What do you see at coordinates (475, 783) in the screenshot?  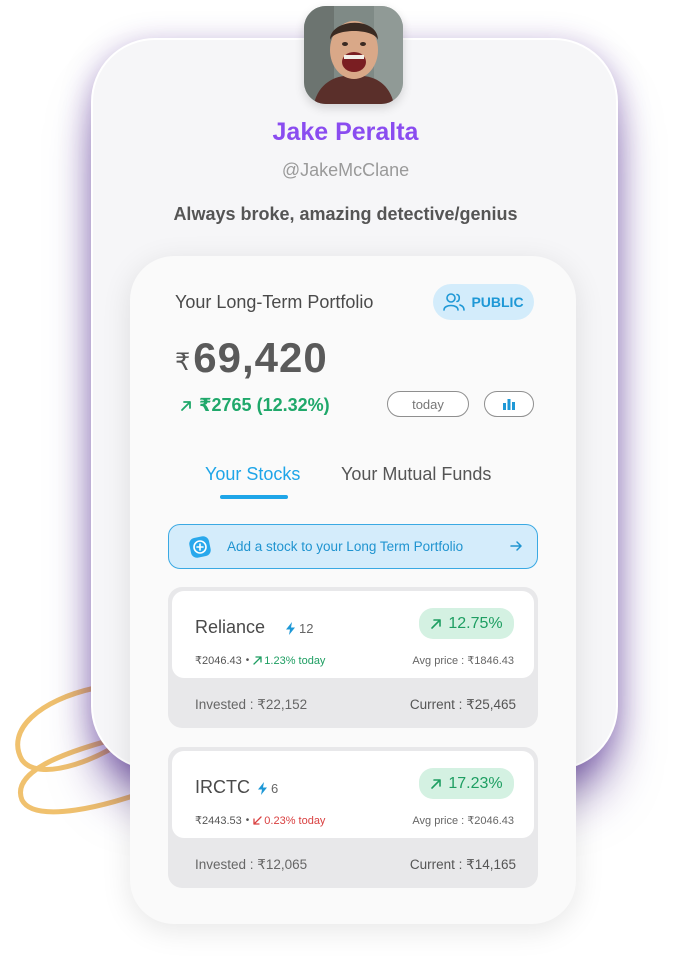 I see `stock-return-value: 17.23%` at bounding box center [475, 783].